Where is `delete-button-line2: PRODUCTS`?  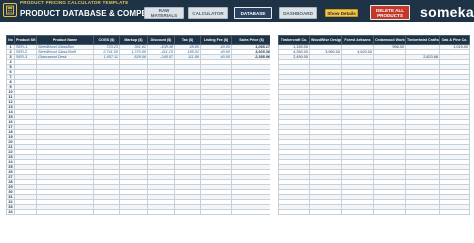 delete-button-line2: PRODUCTS is located at coordinates (390, 15).